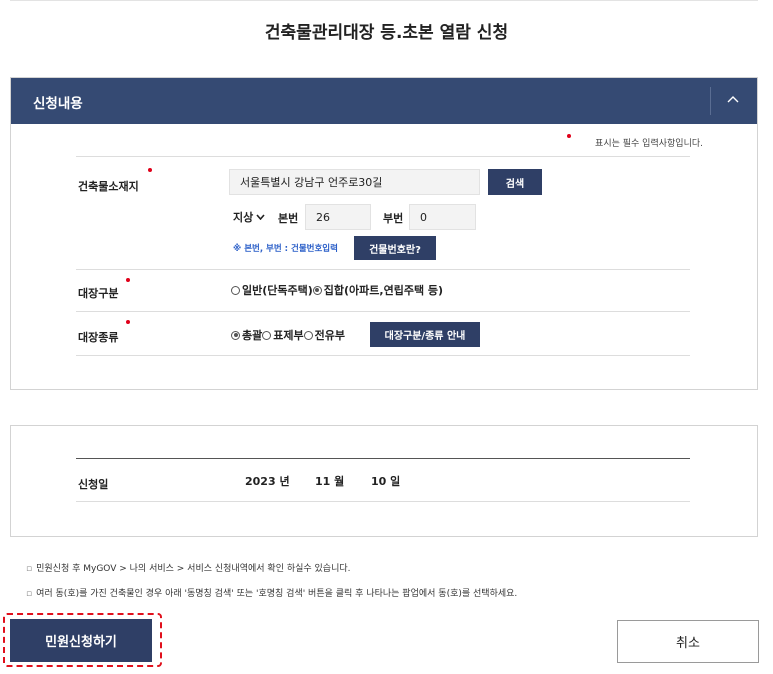 This screenshot has width=773, height=674. I want to click on ledger-type-radio-group: 총괄 표제부 전유부, so click(288, 335).